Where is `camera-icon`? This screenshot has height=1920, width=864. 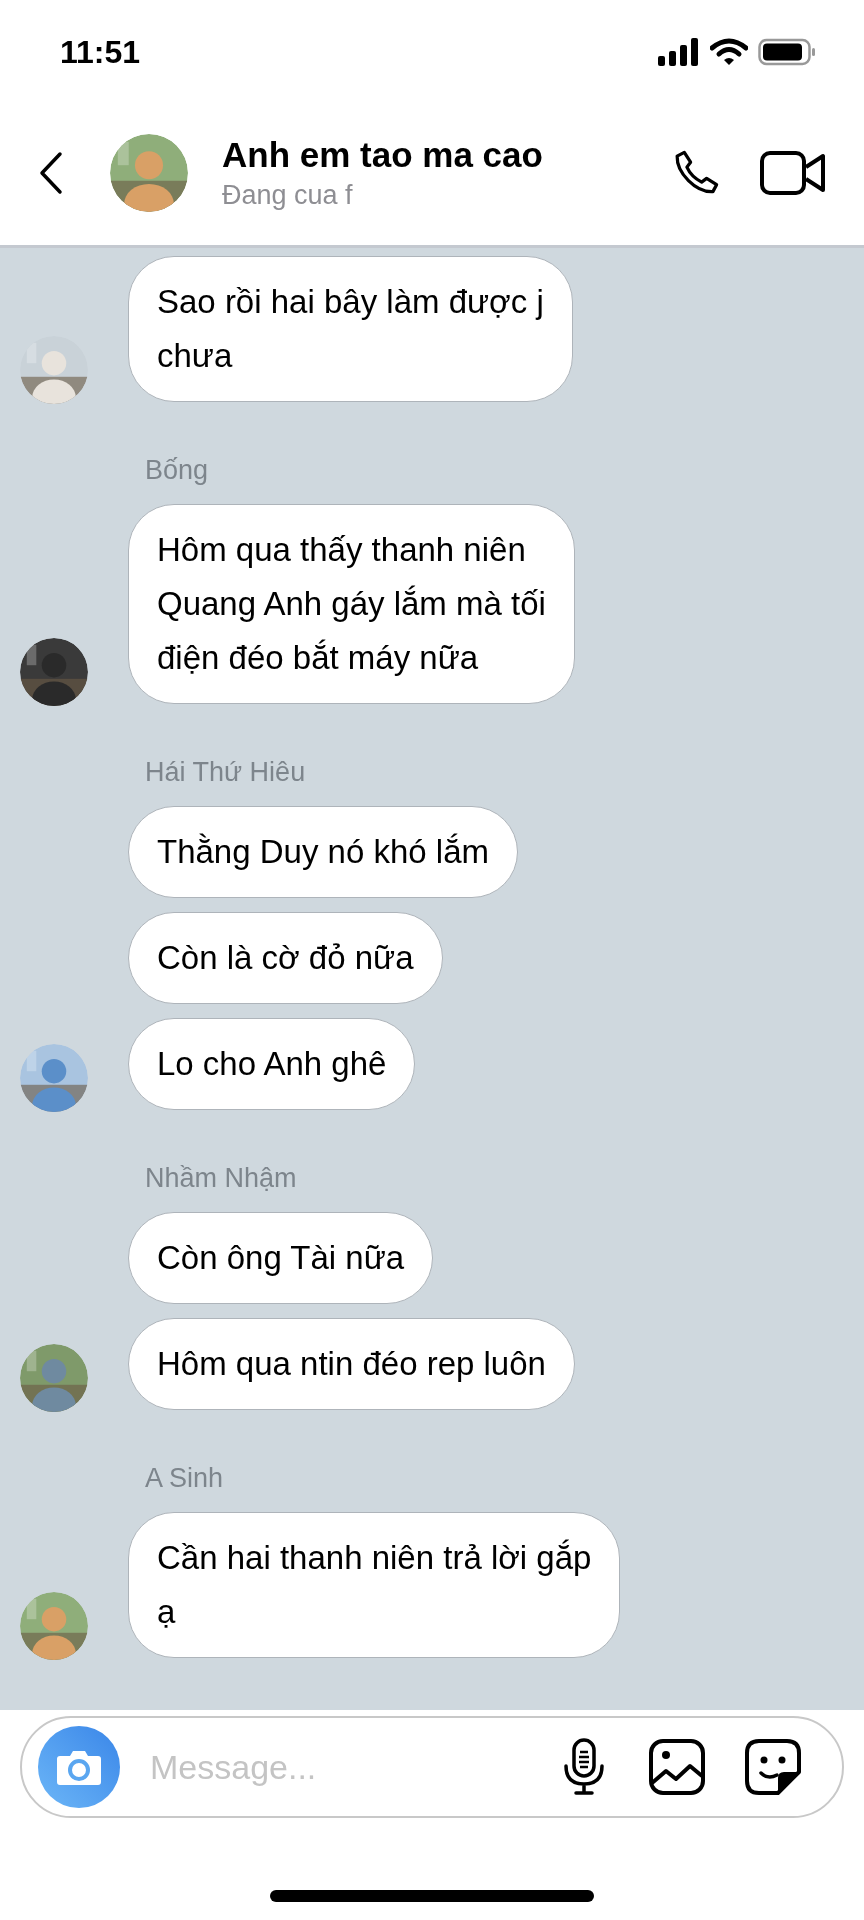
camera-icon is located at coordinates (79, 1767).